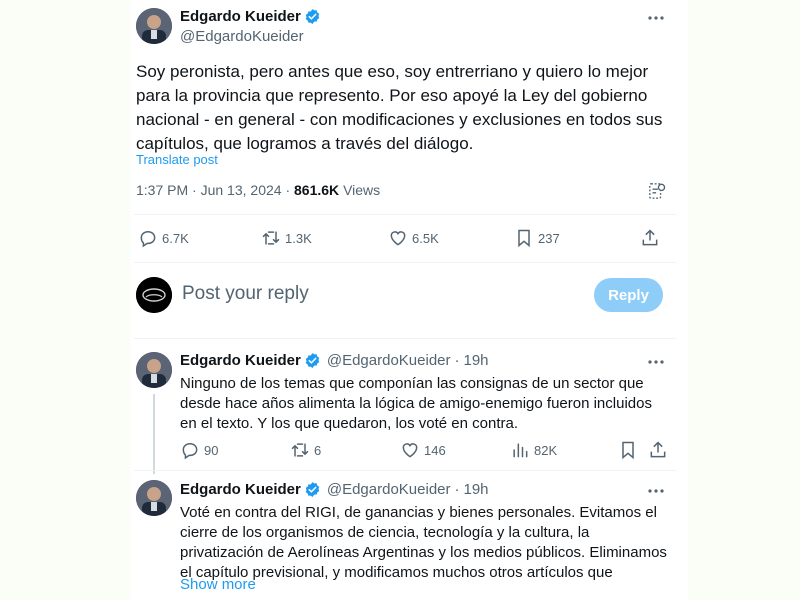 This screenshot has width=800, height=600. What do you see at coordinates (520, 450) in the screenshot?
I see `views-icon` at bounding box center [520, 450].